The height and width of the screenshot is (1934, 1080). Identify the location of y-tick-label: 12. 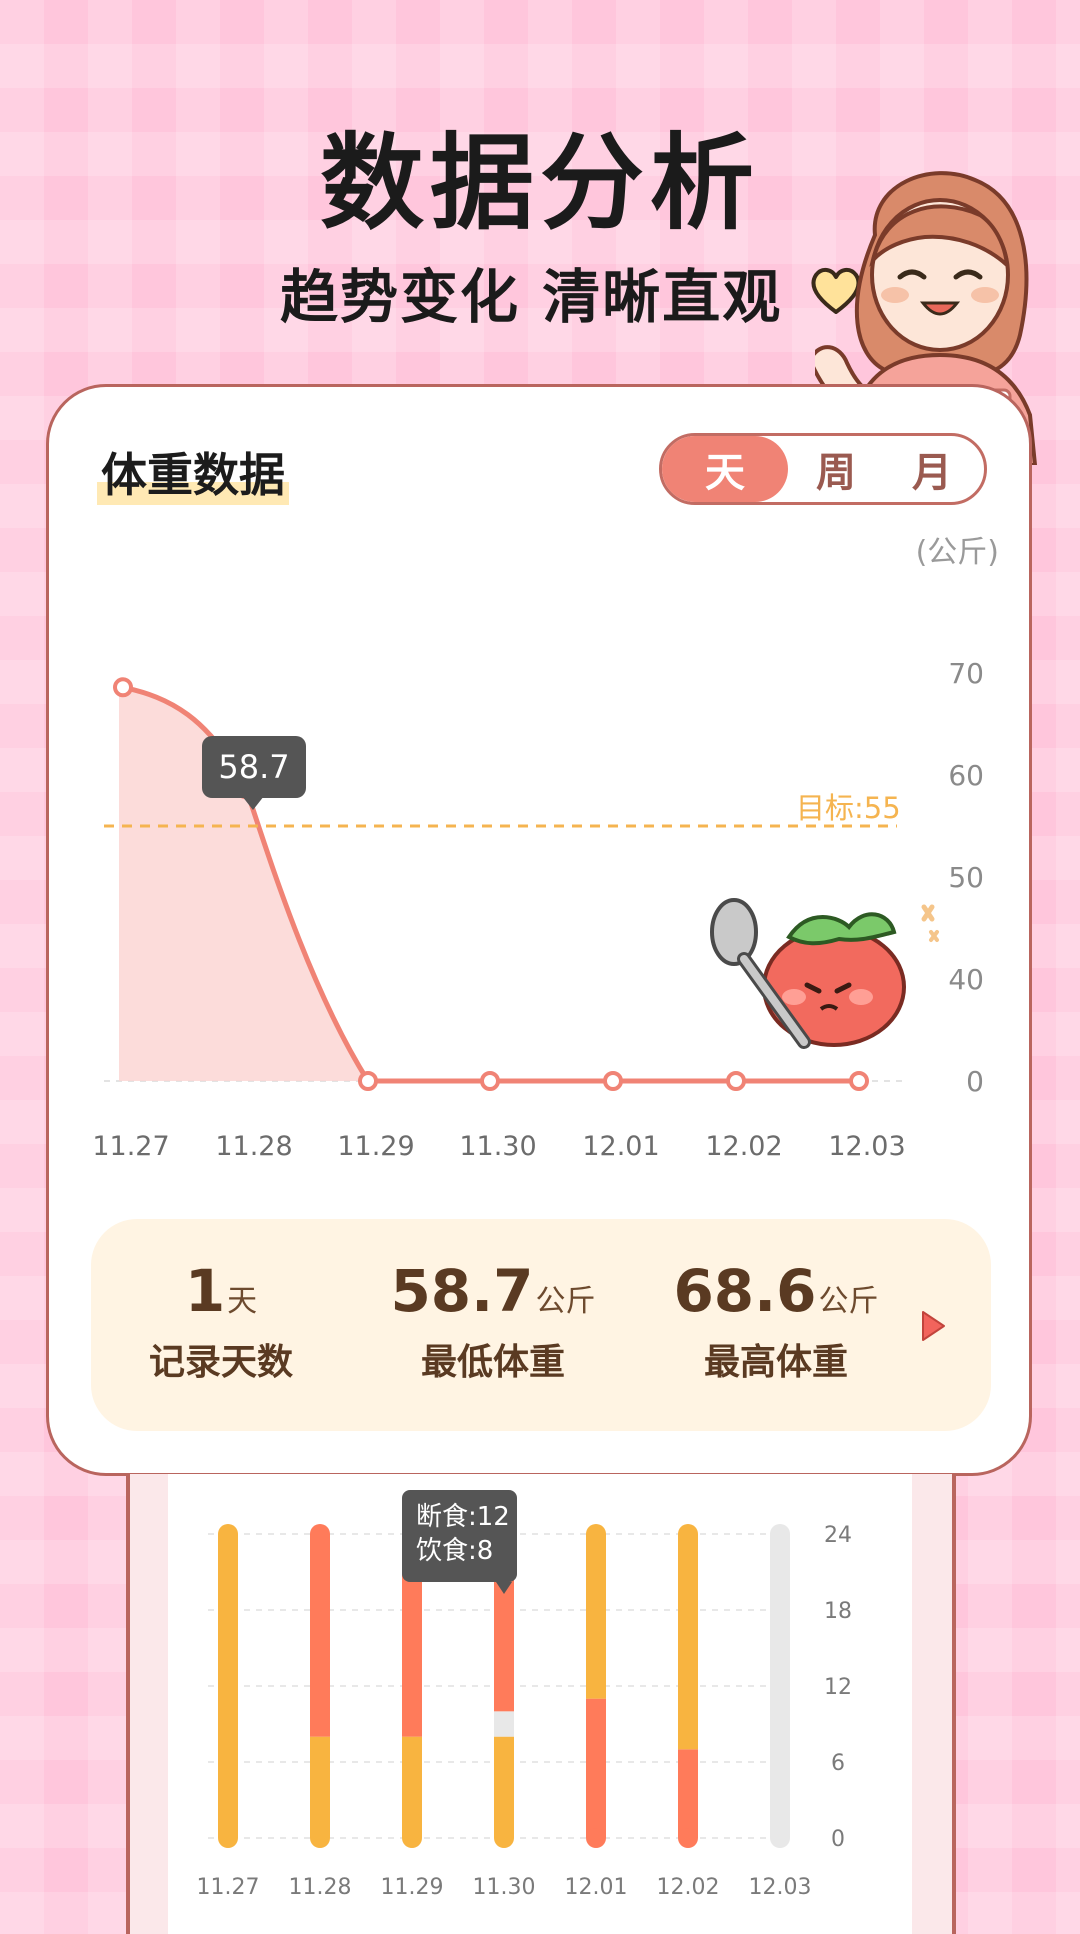
(838, 1687).